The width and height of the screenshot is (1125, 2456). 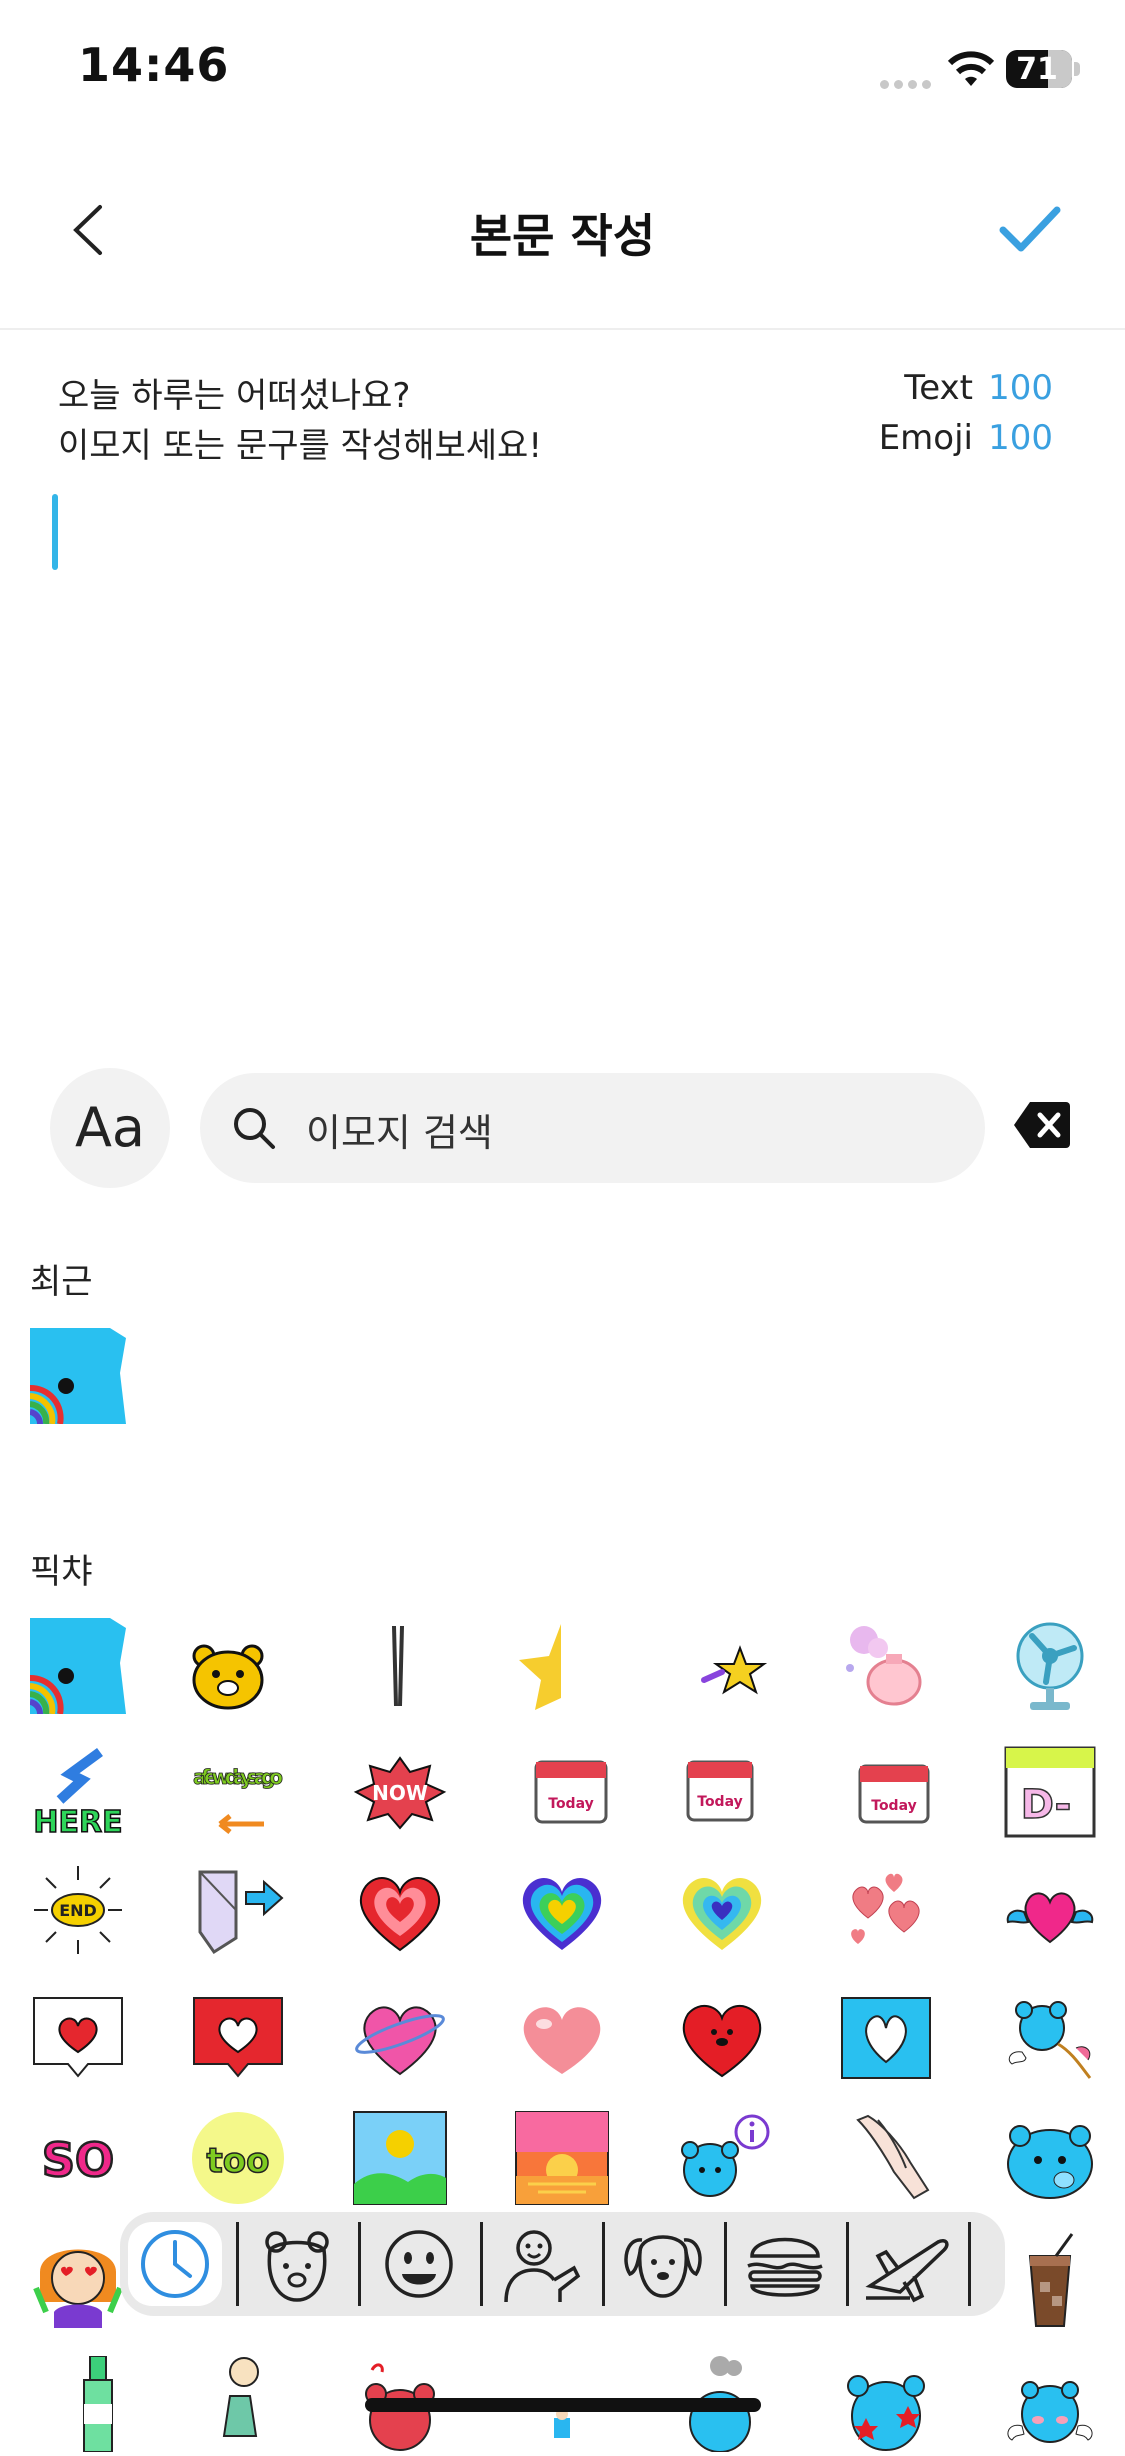 I want to click on prompt-line-2: 이모지 또는 문구를 작성해보세요!, so click(x=300, y=446).